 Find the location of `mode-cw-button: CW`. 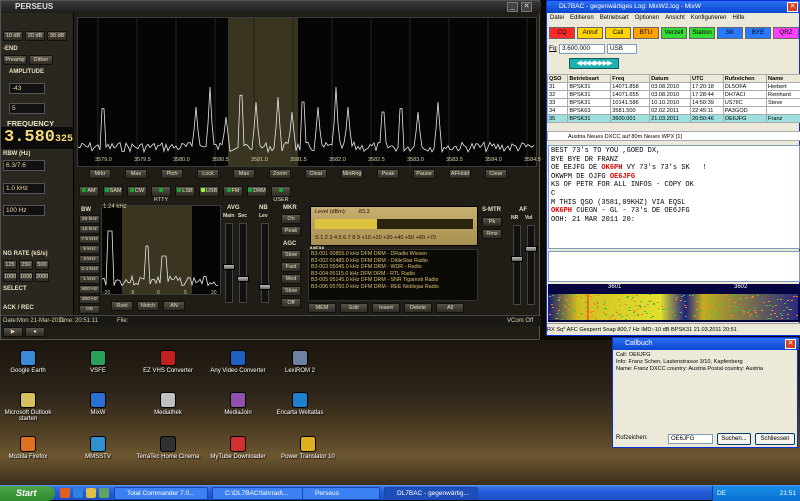

mode-cw-button: CW is located at coordinates (137, 191).